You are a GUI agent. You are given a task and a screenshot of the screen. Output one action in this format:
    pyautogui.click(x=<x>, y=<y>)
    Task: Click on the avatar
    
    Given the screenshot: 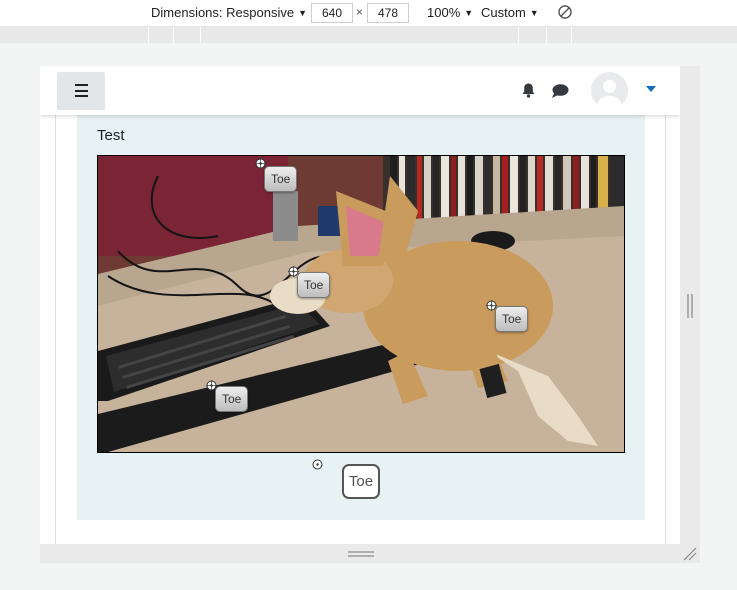 What is the action you would take?
    pyautogui.click(x=609, y=90)
    